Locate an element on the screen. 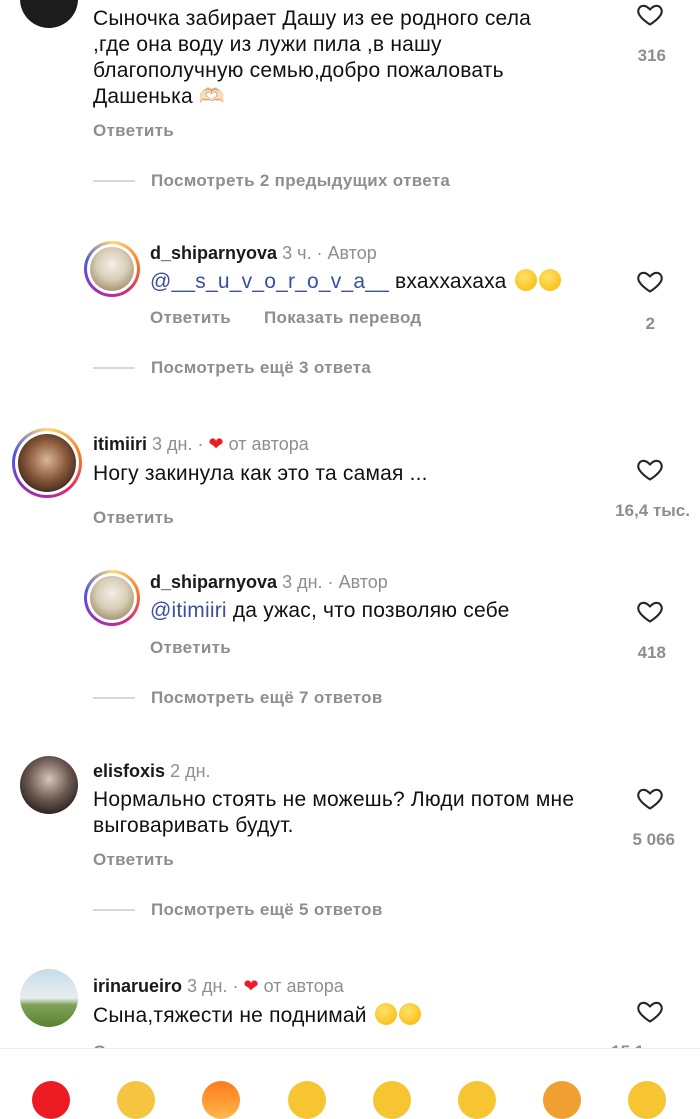 The height and width of the screenshot is (1119, 700). wow-reaction-icon is located at coordinates (647, 1100).